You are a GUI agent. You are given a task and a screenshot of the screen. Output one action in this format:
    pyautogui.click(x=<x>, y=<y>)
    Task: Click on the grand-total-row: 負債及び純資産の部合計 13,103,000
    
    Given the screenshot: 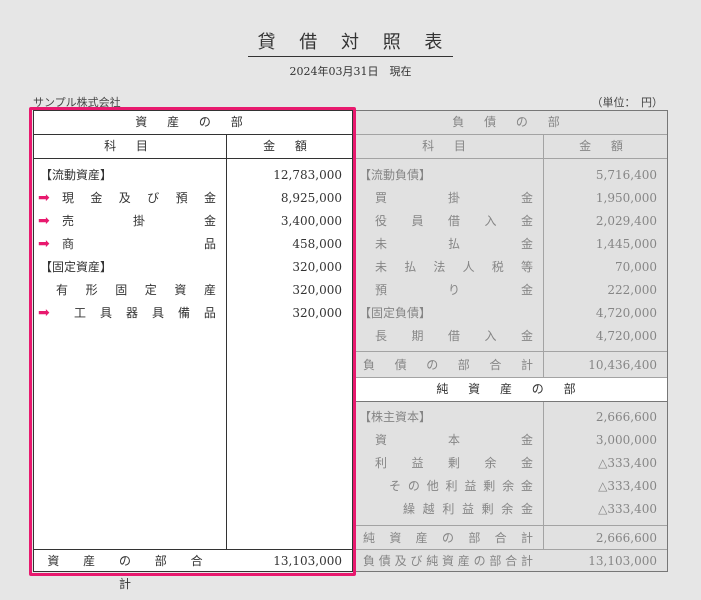 What is the action you would take?
    pyautogui.click(x=510, y=561)
    